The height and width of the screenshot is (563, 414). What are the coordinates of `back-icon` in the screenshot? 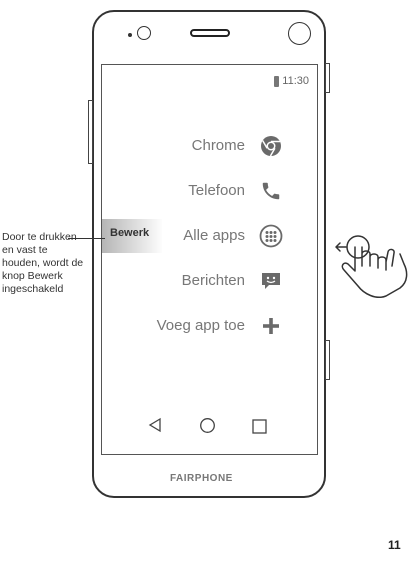 It's located at (155, 427).